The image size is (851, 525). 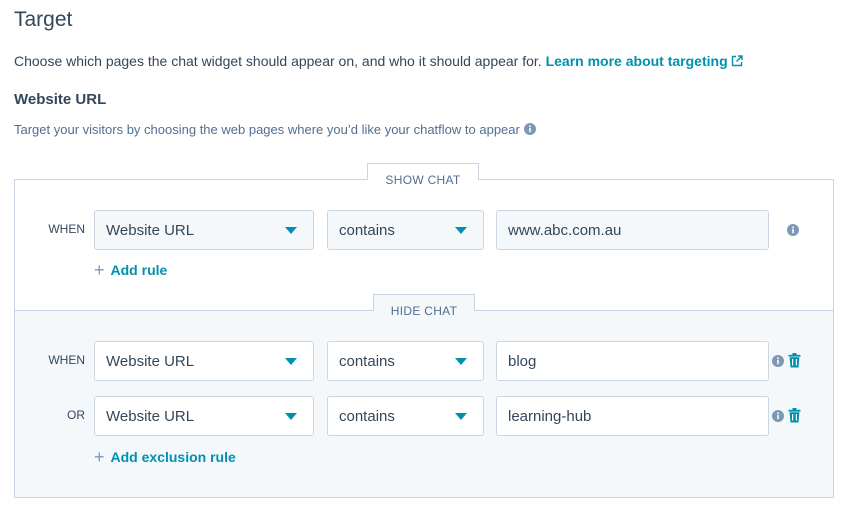 What do you see at coordinates (60, 99) in the screenshot?
I see `website-url-title: Website URL` at bounding box center [60, 99].